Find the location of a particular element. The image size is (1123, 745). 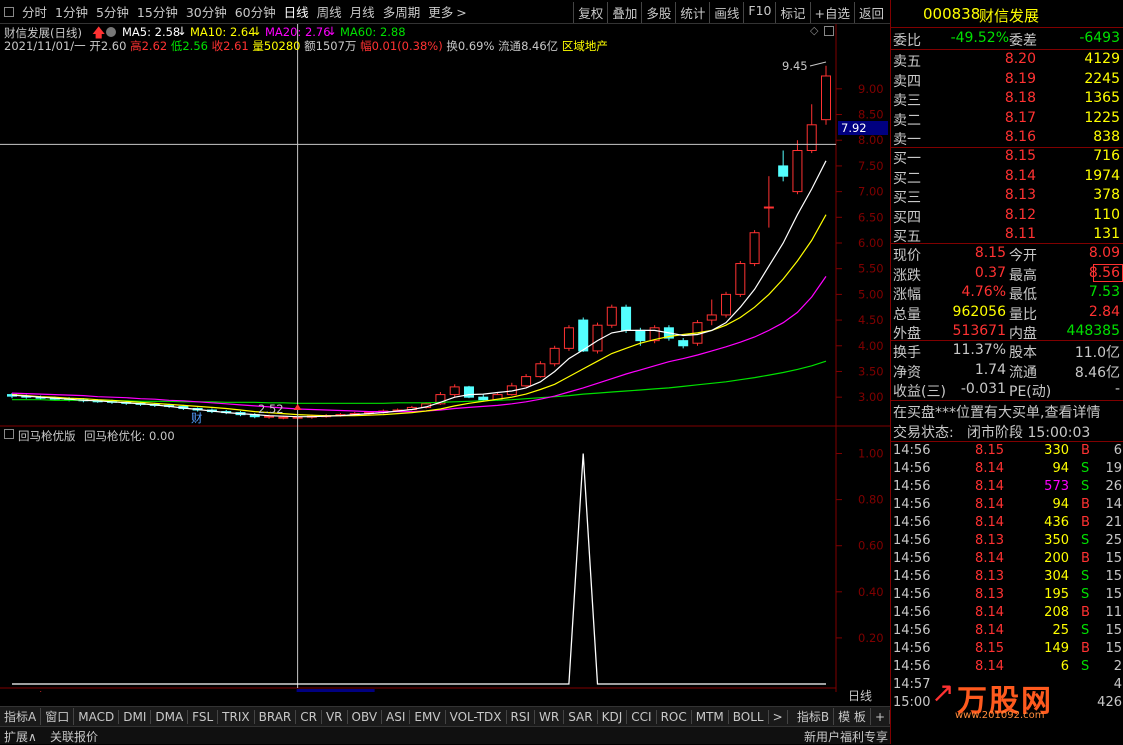

period-tab-8: 月线 is located at coordinates (362, 11).